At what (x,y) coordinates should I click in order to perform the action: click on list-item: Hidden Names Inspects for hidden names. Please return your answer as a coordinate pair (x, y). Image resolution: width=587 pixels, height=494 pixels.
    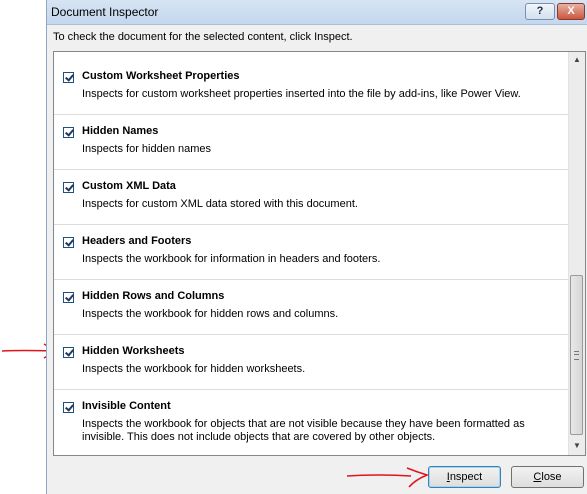
    Looking at the image, I should click on (311, 142).